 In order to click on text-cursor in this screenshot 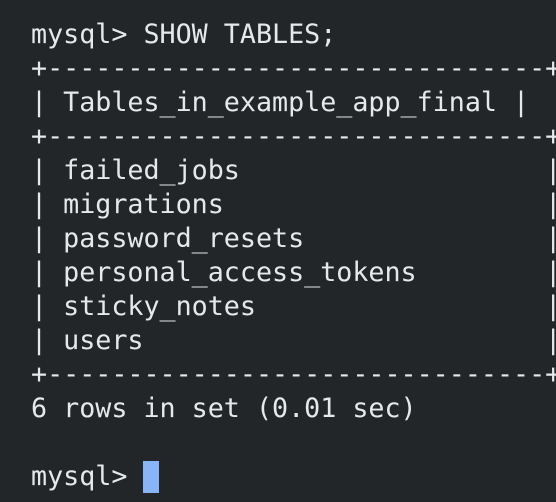, I will do `click(151, 477)`.